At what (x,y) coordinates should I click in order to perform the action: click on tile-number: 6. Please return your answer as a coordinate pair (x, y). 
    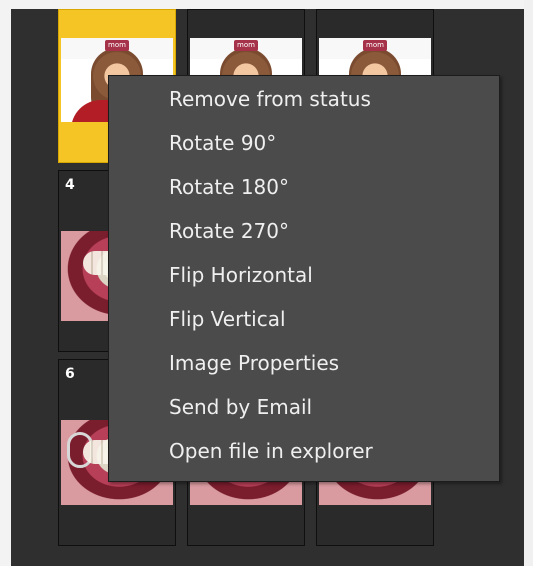
    Looking at the image, I should click on (70, 374).